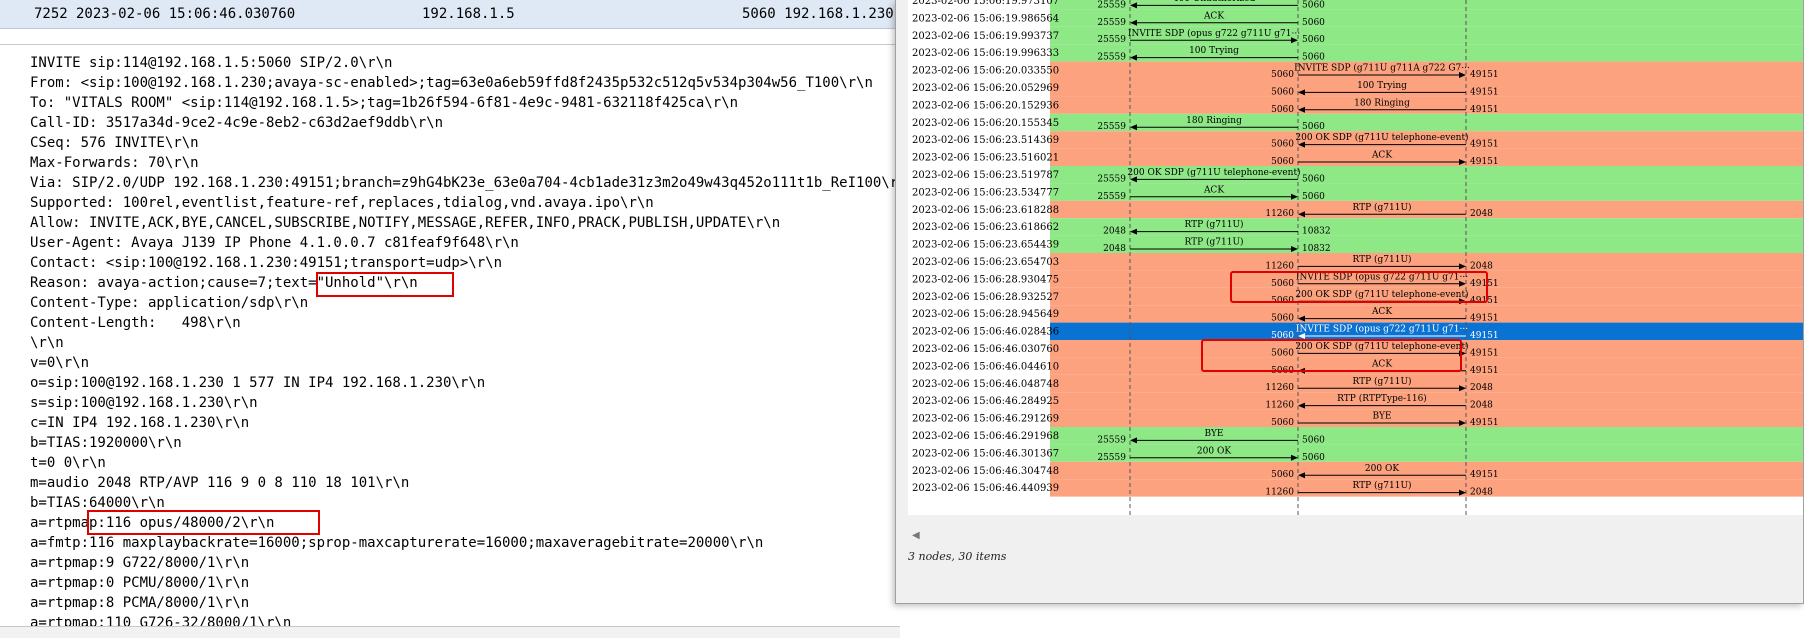 The width and height of the screenshot is (1804, 638). What do you see at coordinates (985, 36) in the screenshot?
I see `flow-row-time: 2023-02-06 15:06:19.993737` at bounding box center [985, 36].